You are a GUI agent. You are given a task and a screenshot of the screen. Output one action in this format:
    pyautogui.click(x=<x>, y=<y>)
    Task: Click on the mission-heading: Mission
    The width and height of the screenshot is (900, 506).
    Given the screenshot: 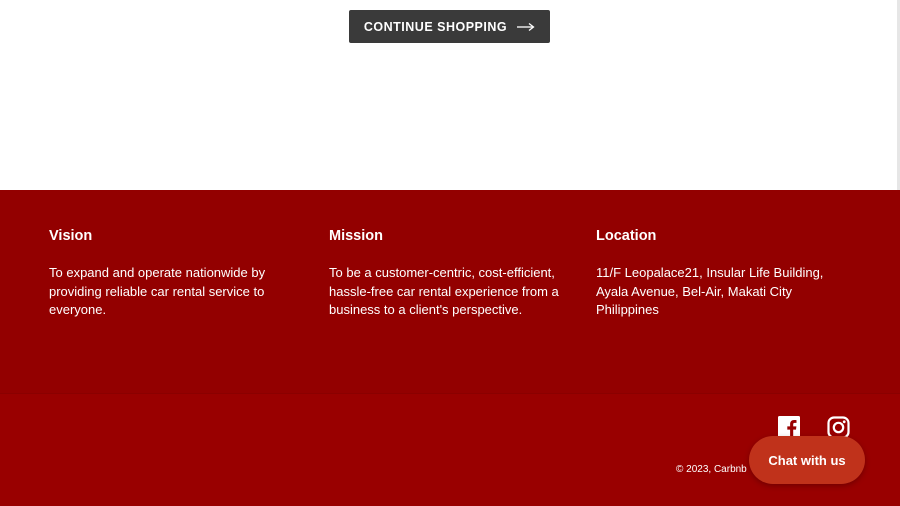 What is the action you would take?
    pyautogui.click(x=356, y=236)
    